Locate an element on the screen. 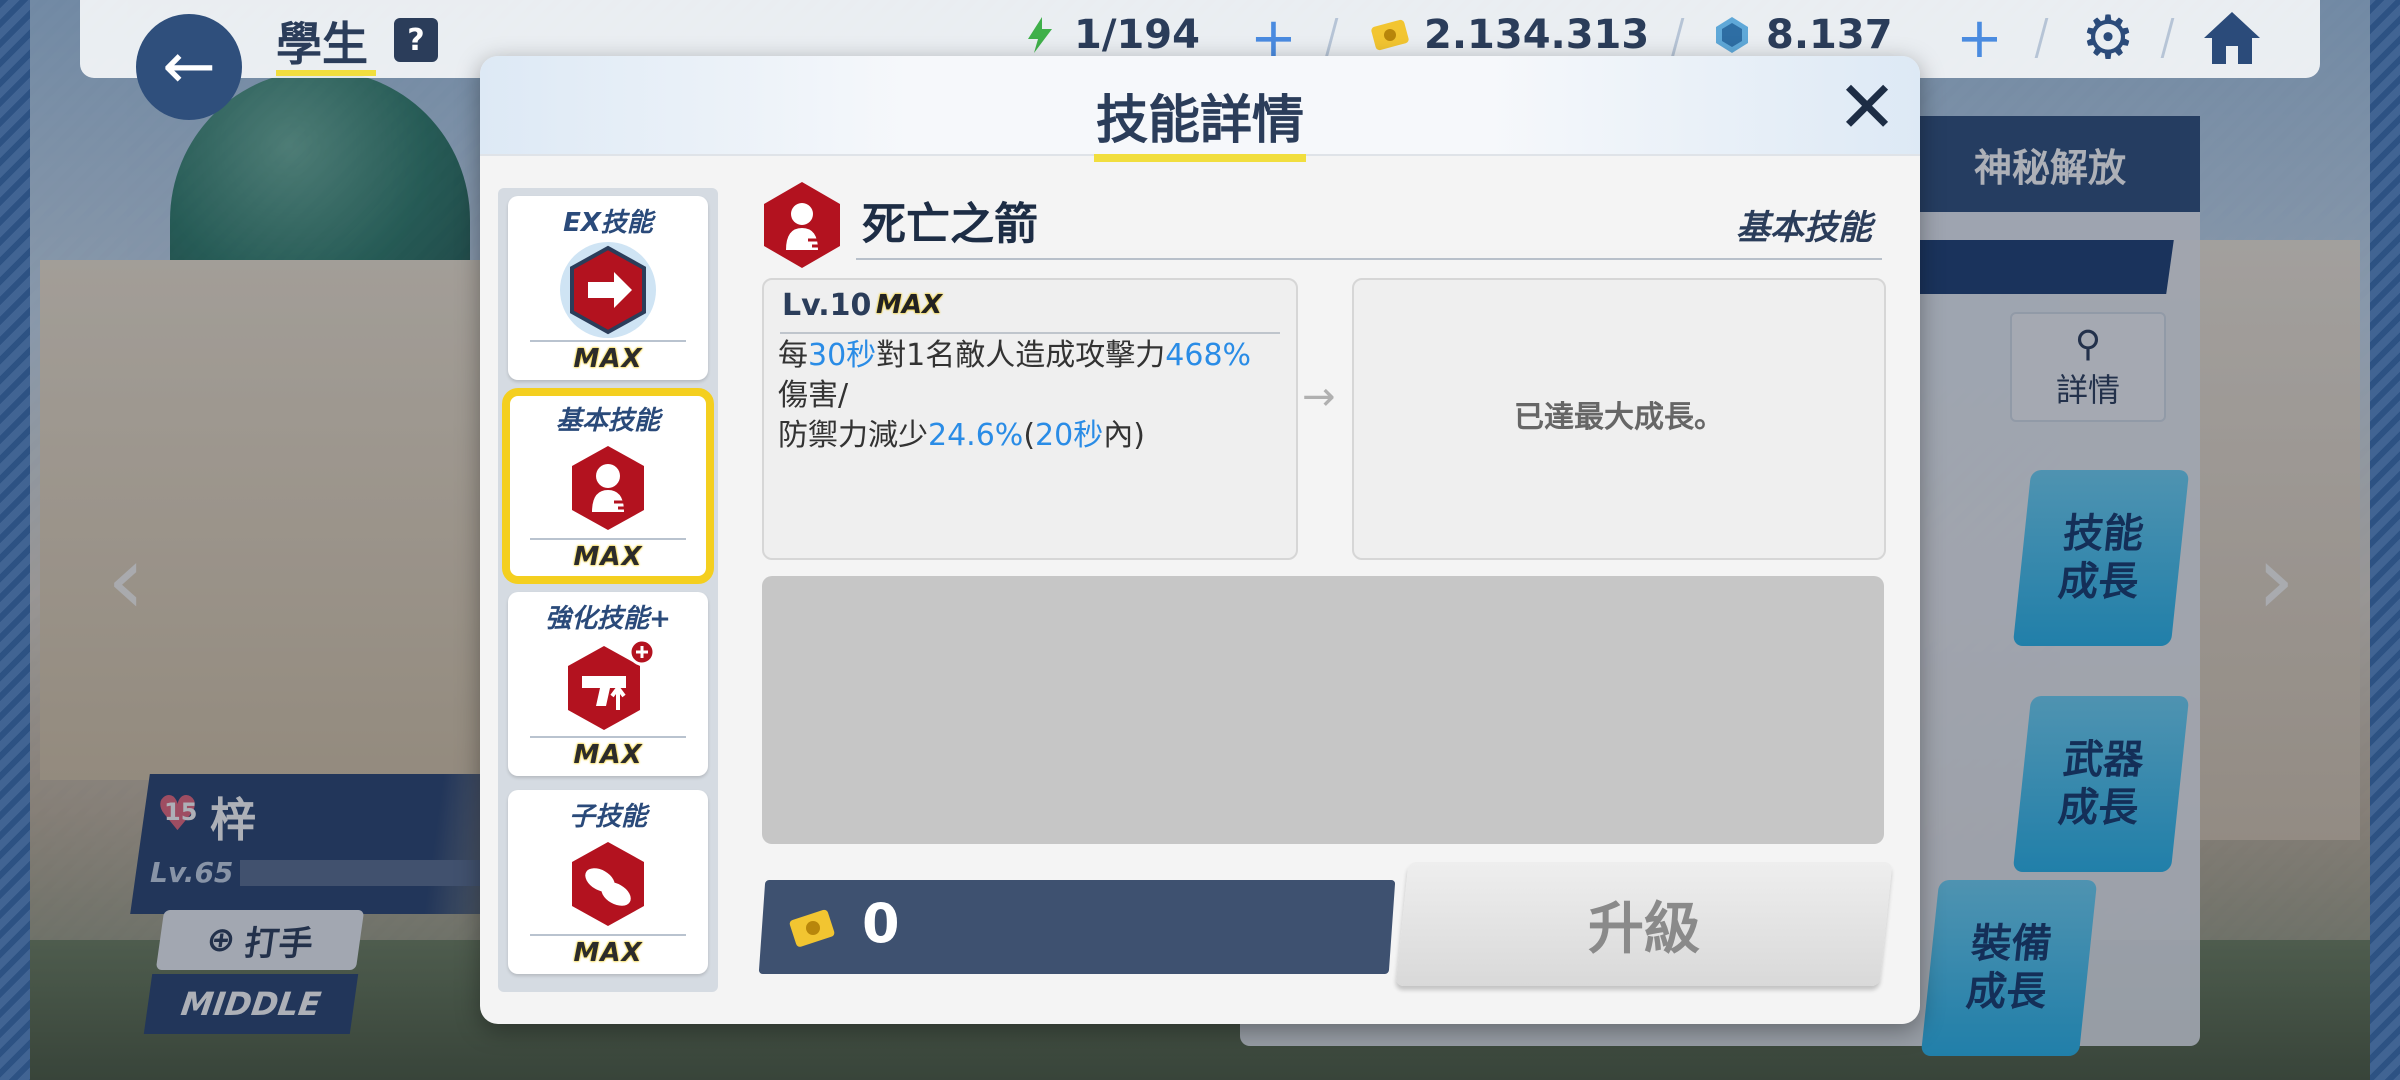  desc-text: ( is located at coordinates (1029, 435).